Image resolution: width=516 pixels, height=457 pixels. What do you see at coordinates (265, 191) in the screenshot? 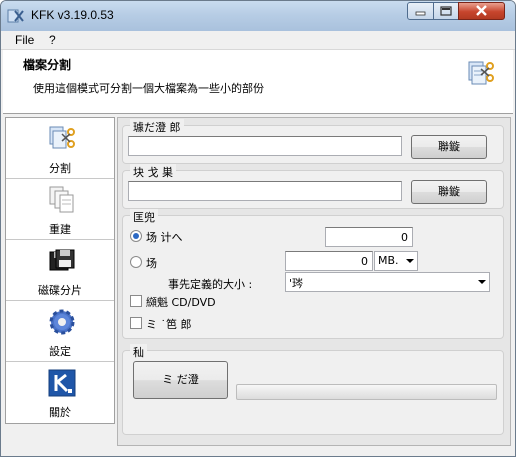
I see `target-folder-input` at bounding box center [265, 191].